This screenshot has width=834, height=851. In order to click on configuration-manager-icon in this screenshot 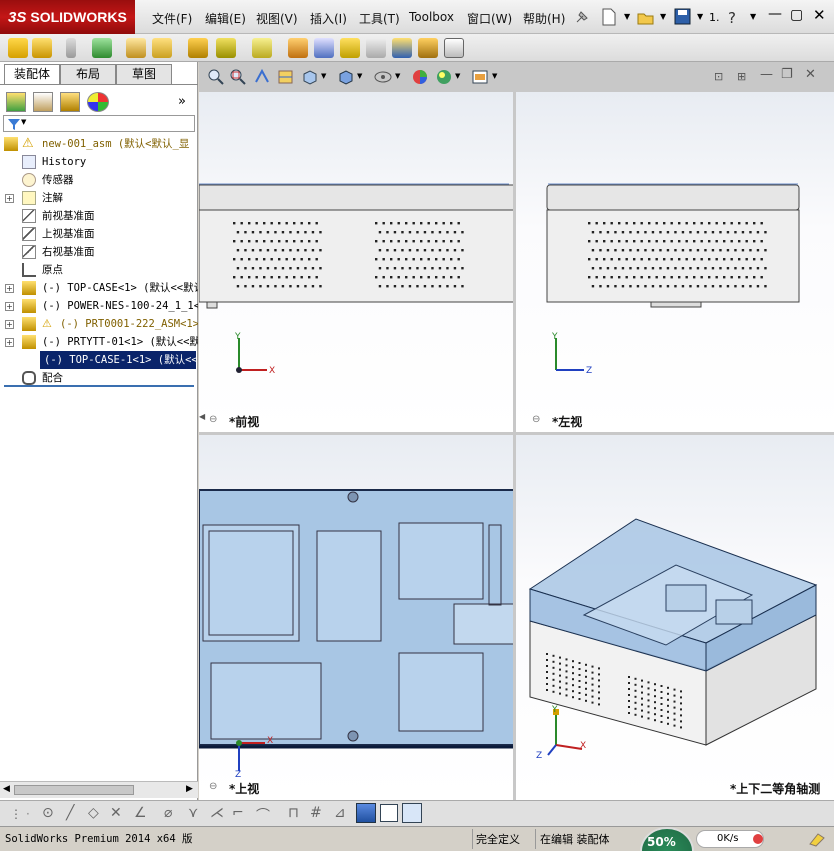, I will do `click(70, 102)`.